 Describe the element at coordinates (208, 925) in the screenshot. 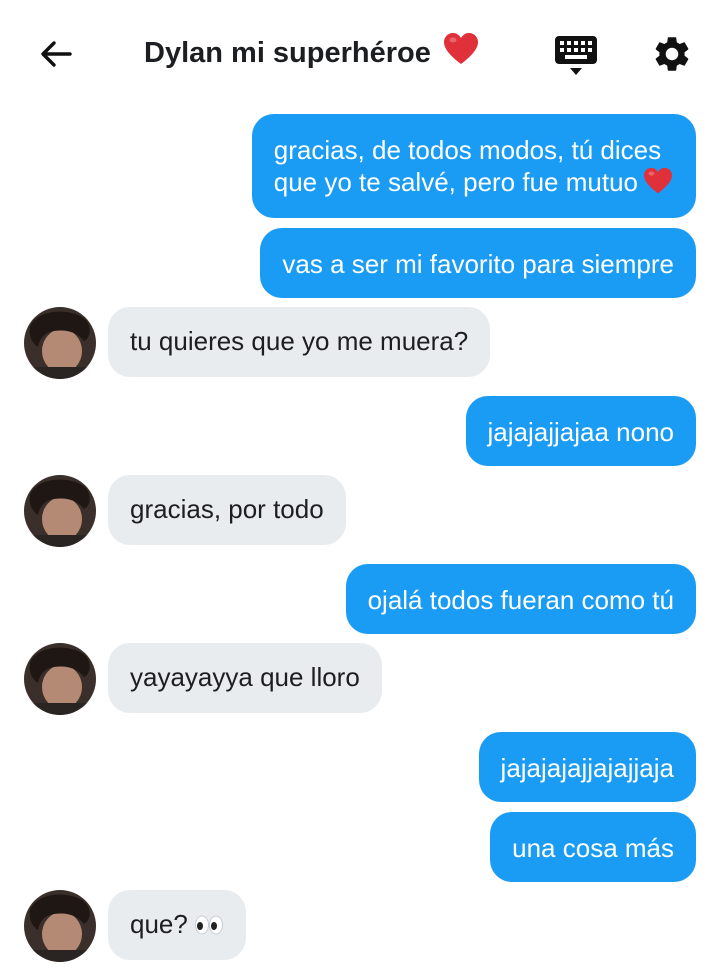

I see `eyes-icon` at that location.